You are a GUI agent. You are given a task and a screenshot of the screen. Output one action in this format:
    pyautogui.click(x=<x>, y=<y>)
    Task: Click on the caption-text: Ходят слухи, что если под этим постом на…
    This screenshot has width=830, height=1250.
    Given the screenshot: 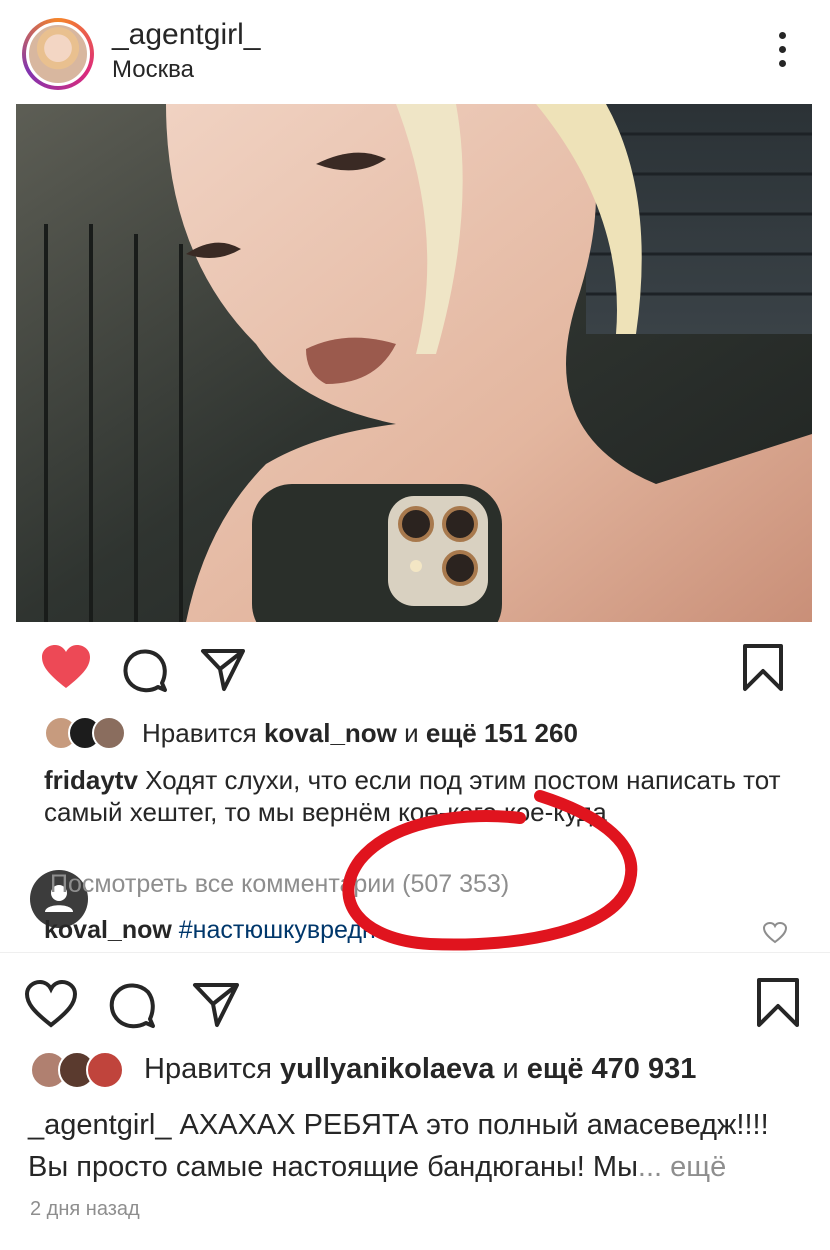 What is the action you would take?
    pyautogui.click(x=412, y=796)
    